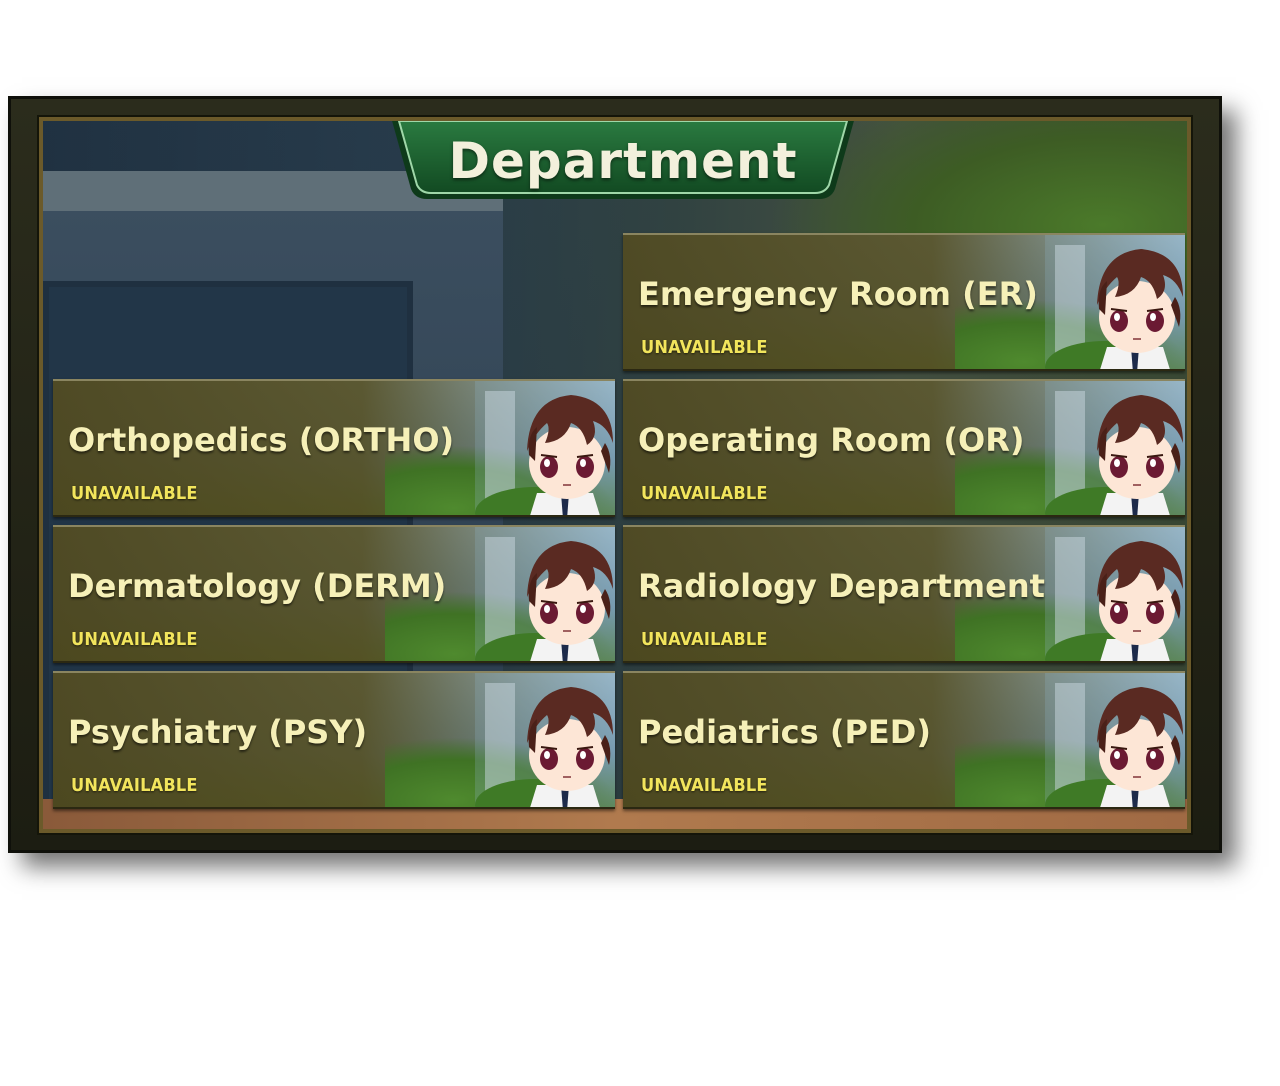 This screenshot has width=1280, height=1086. I want to click on department-name: Orthopedics (ORTHO), so click(261, 440).